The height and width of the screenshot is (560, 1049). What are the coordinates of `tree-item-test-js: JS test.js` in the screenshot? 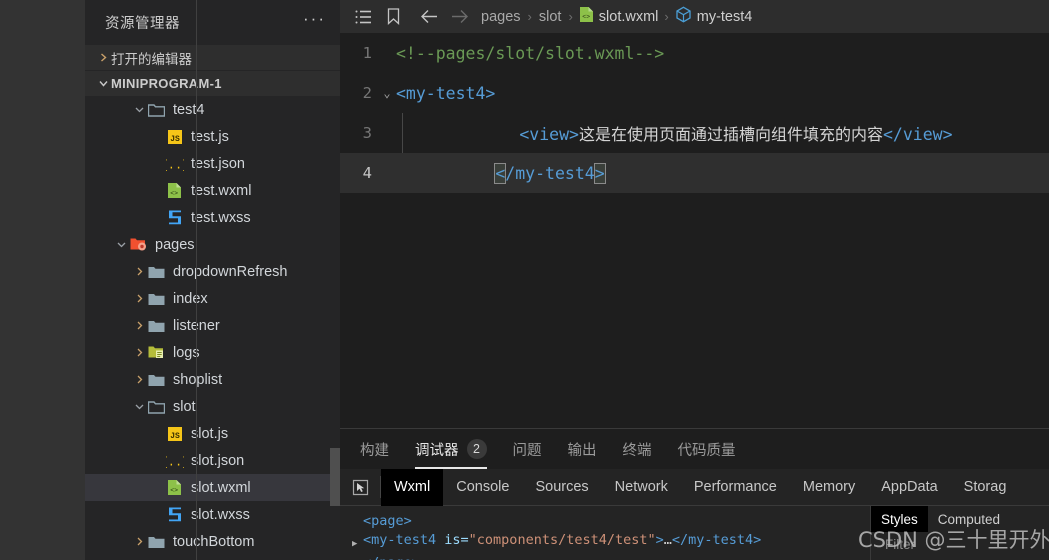 It's located at (212, 136).